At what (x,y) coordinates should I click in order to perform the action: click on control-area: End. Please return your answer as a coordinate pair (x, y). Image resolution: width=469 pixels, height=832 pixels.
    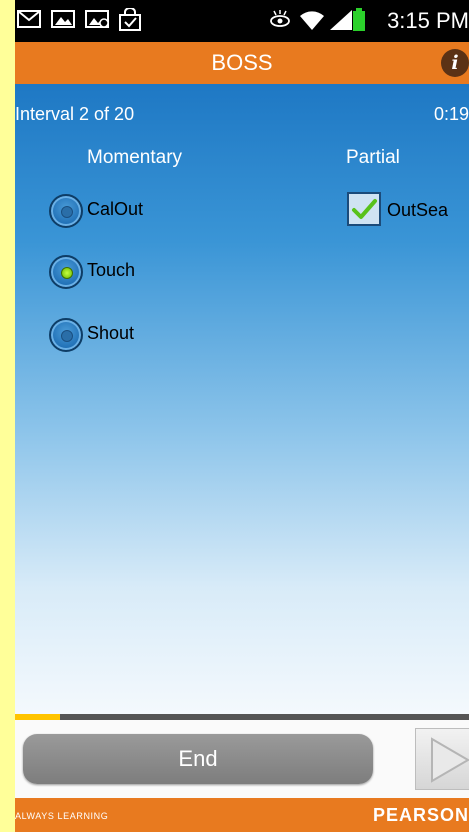
    Looking at the image, I should click on (242, 759).